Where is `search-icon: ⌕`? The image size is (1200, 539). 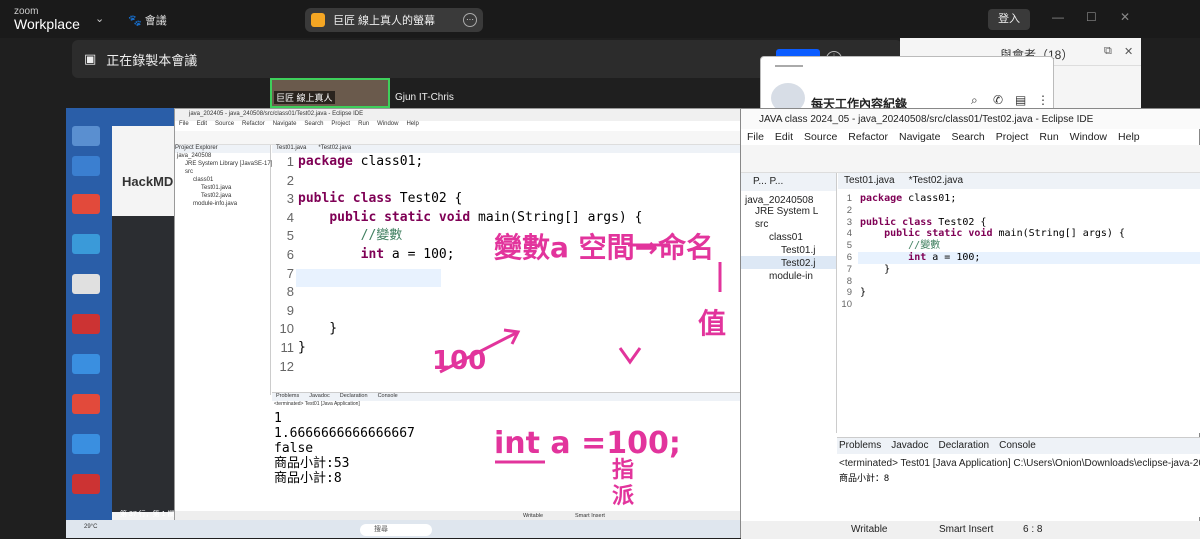
search-icon: ⌕ is located at coordinates (974, 100).